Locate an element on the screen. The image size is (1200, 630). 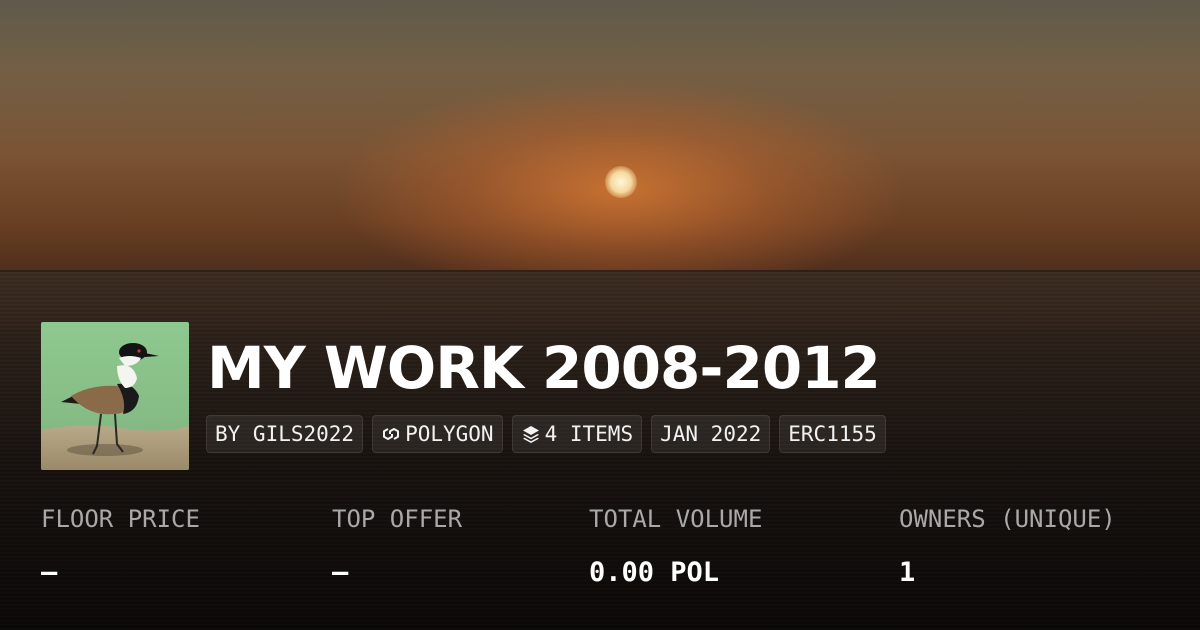
items-badge: 4 ITEMS is located at coordinates (577, 434).